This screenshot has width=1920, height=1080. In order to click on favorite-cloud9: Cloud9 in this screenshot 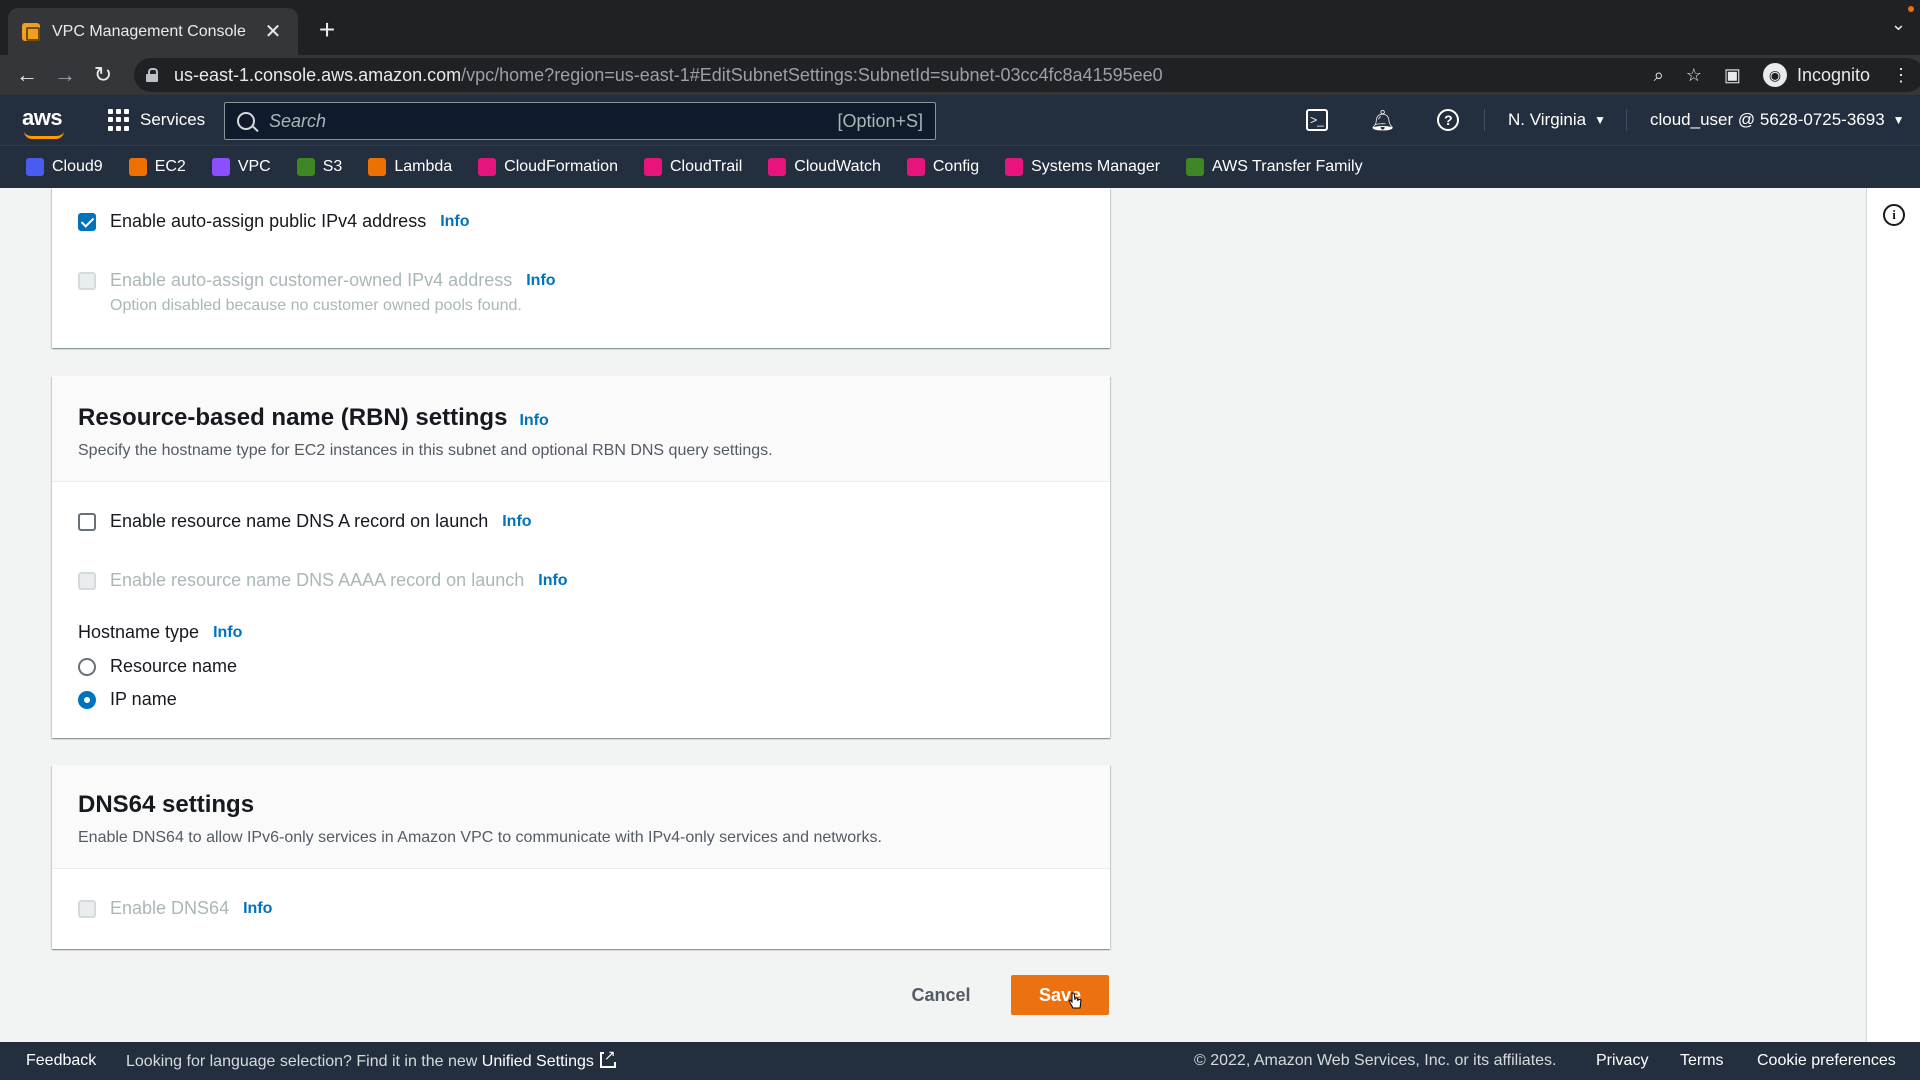, I will do `click(64, 167)`.